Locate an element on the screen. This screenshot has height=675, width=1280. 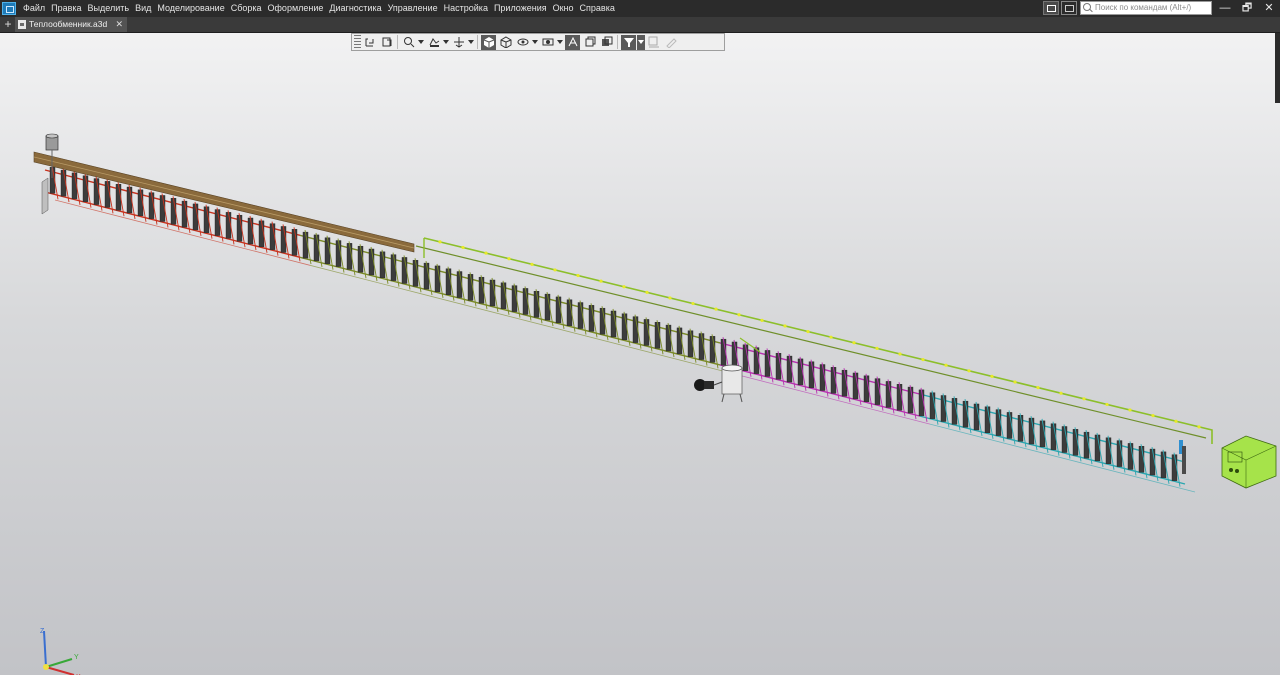
restore-button: 🗗 is located at coordinates (1247, 8).